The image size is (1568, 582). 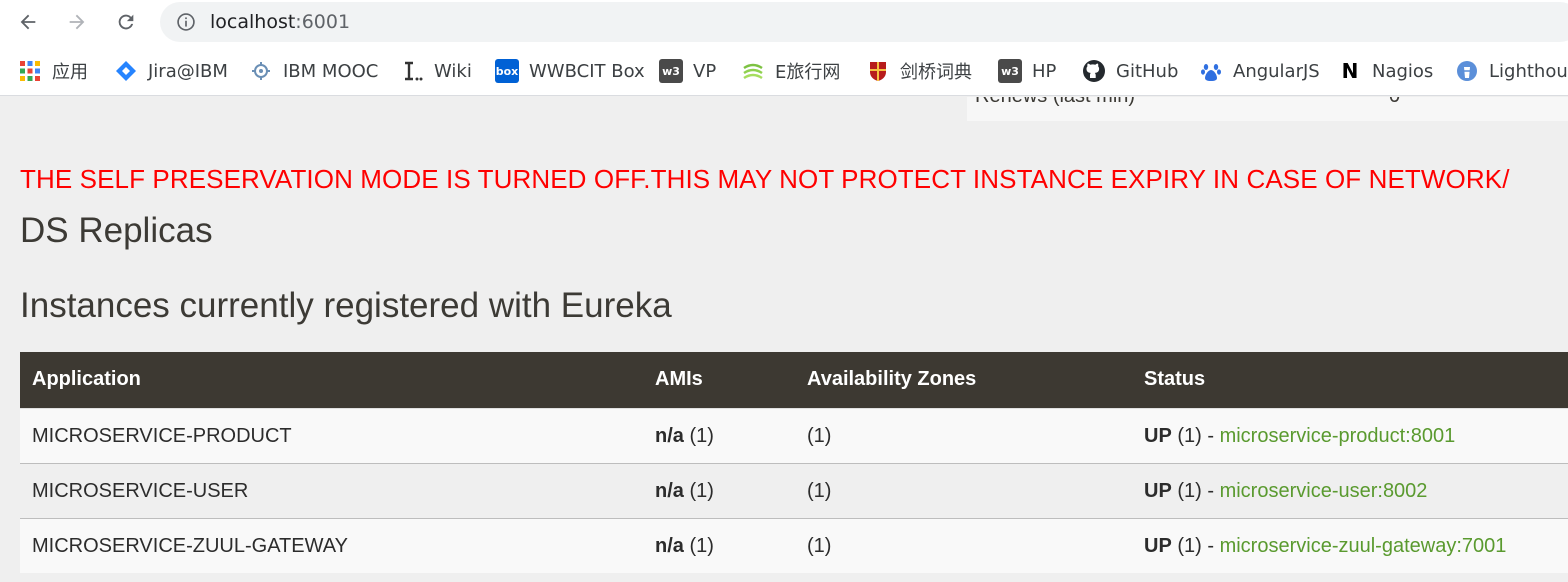 What do you see at coordinates (1055, 102) in the screenshot?
I see `stats-label: Renews (last min)` at bounding box center [1055, 102].